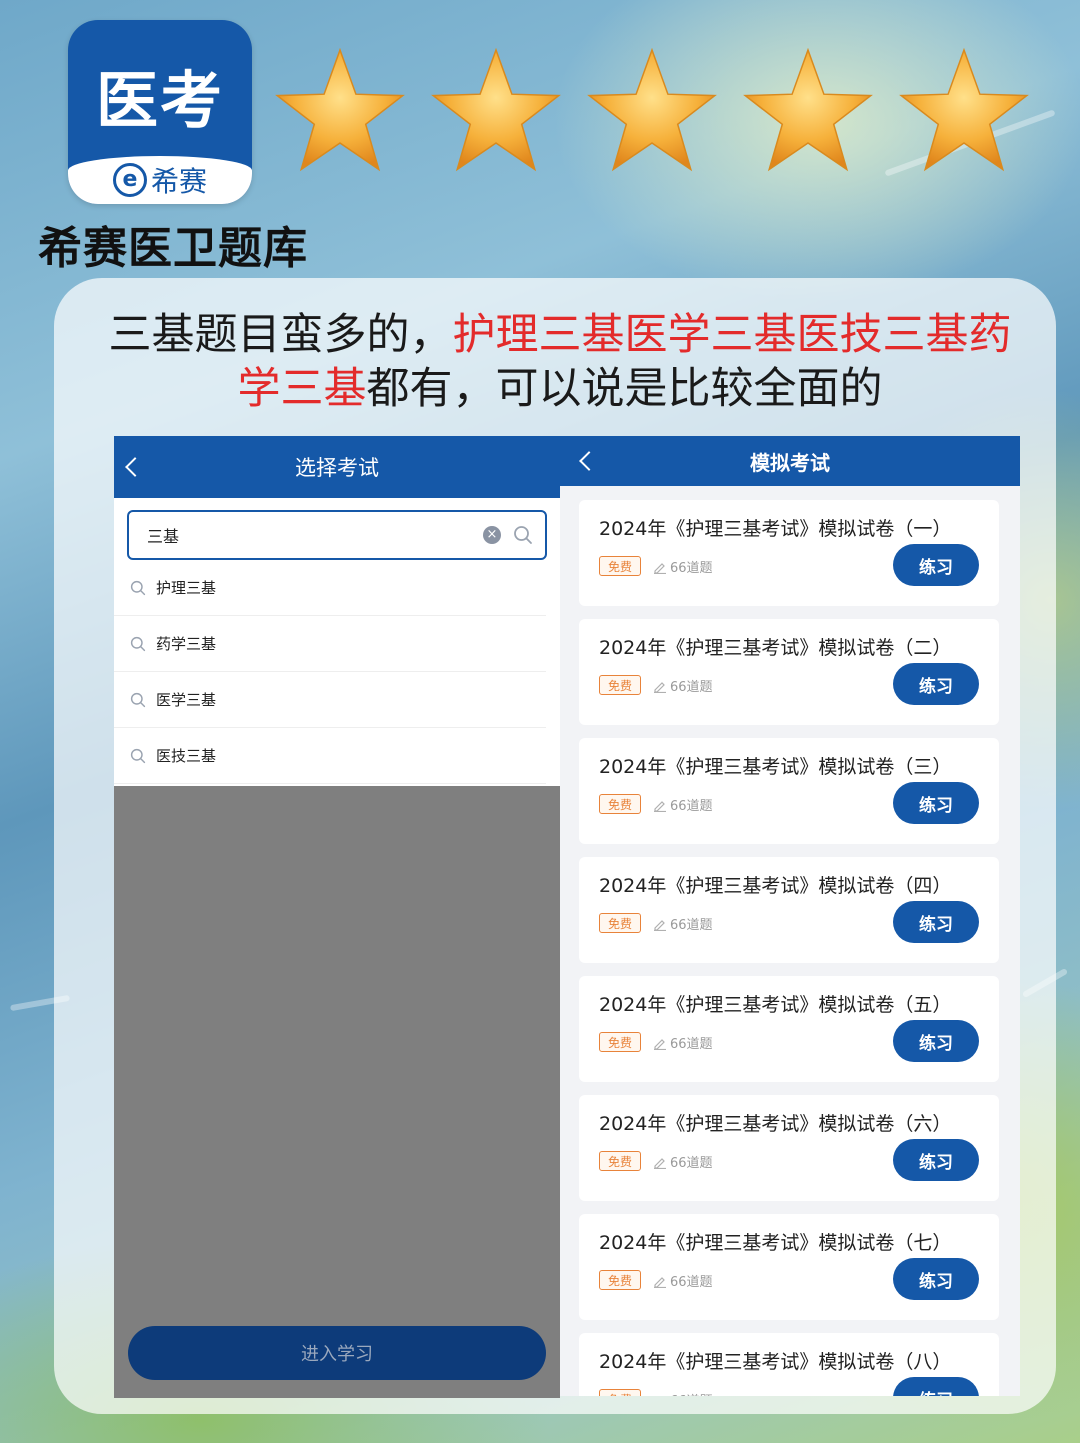 This screenshot has height=1443, width=1080. Describe the element at coordinates (159, 100) in the screenshot. I see `logo-title: 医考` at that location.